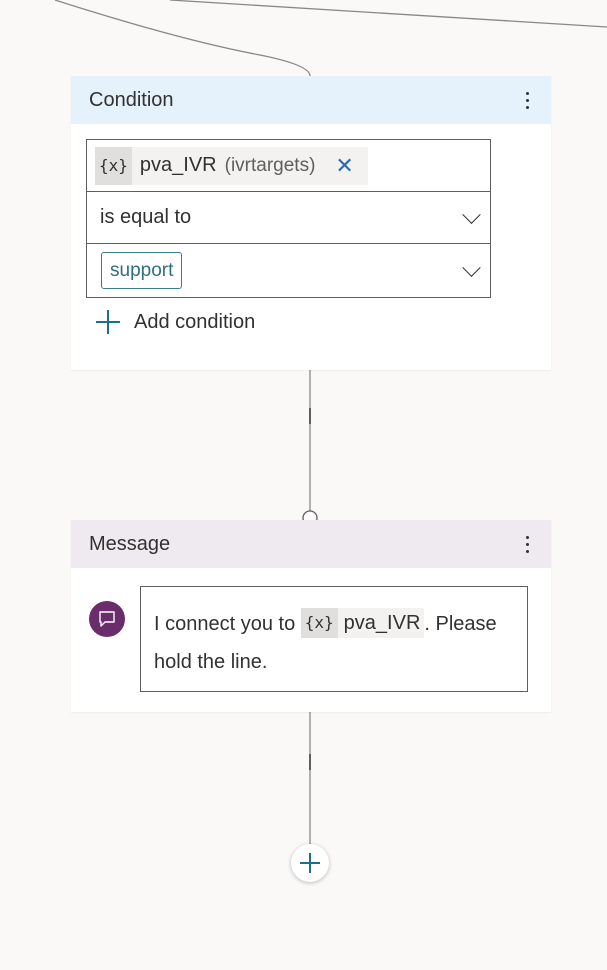 The image size is (607, 970). Describe the element at coordinates (311, 100) in the screenshot. I see `condition-node-header: Condition` at that location.